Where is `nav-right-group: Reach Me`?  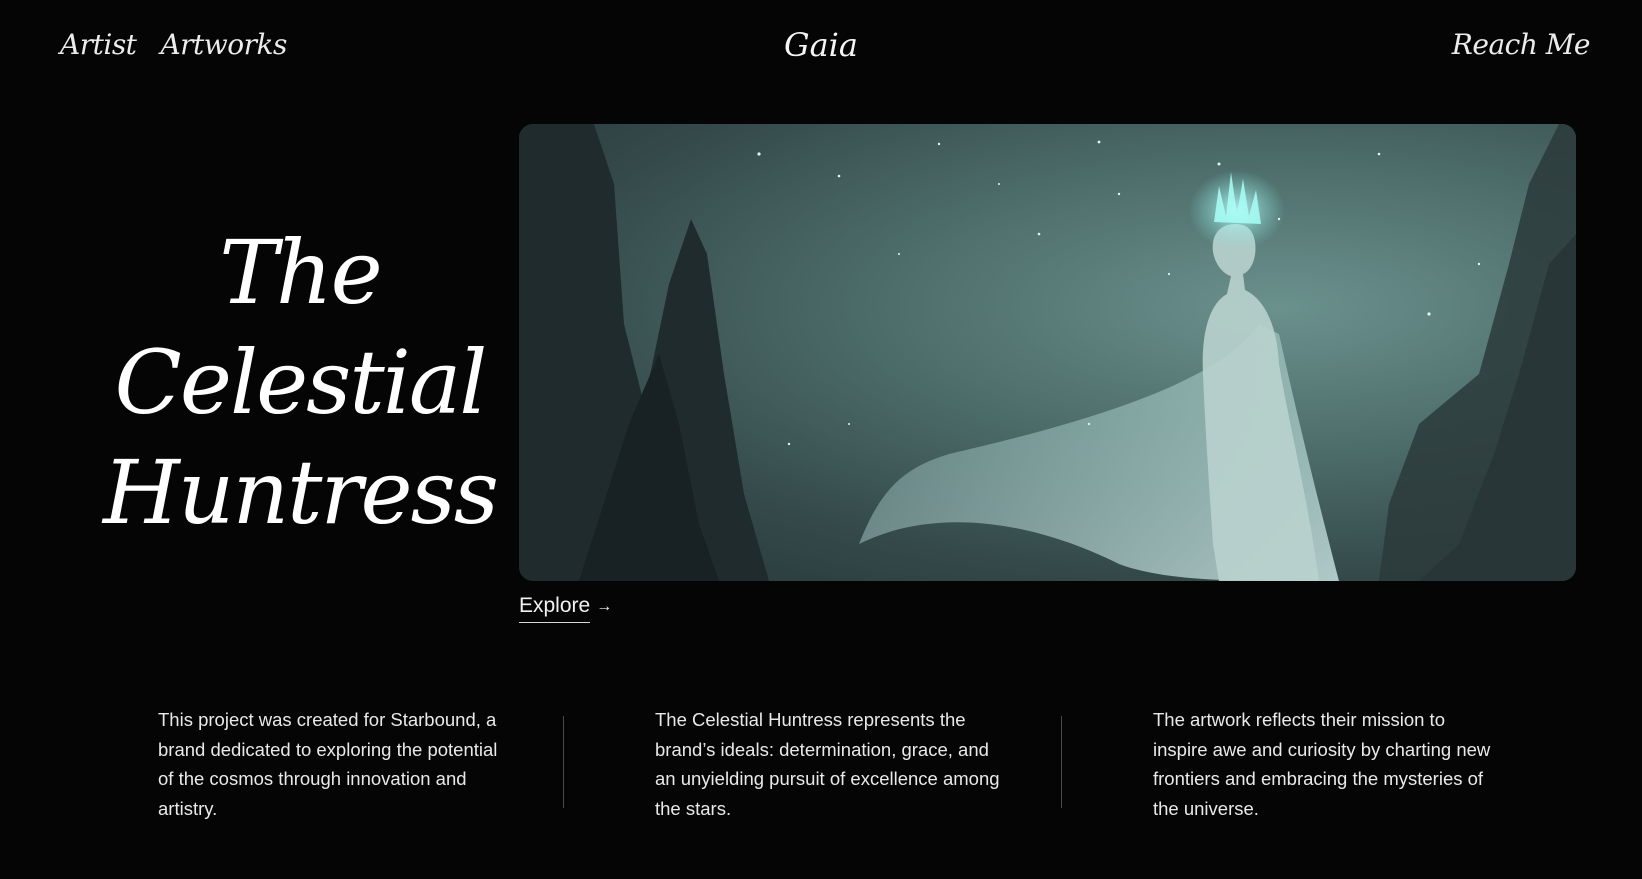
nav-right-group: Reach Me is located at coordinates (1521, 44).